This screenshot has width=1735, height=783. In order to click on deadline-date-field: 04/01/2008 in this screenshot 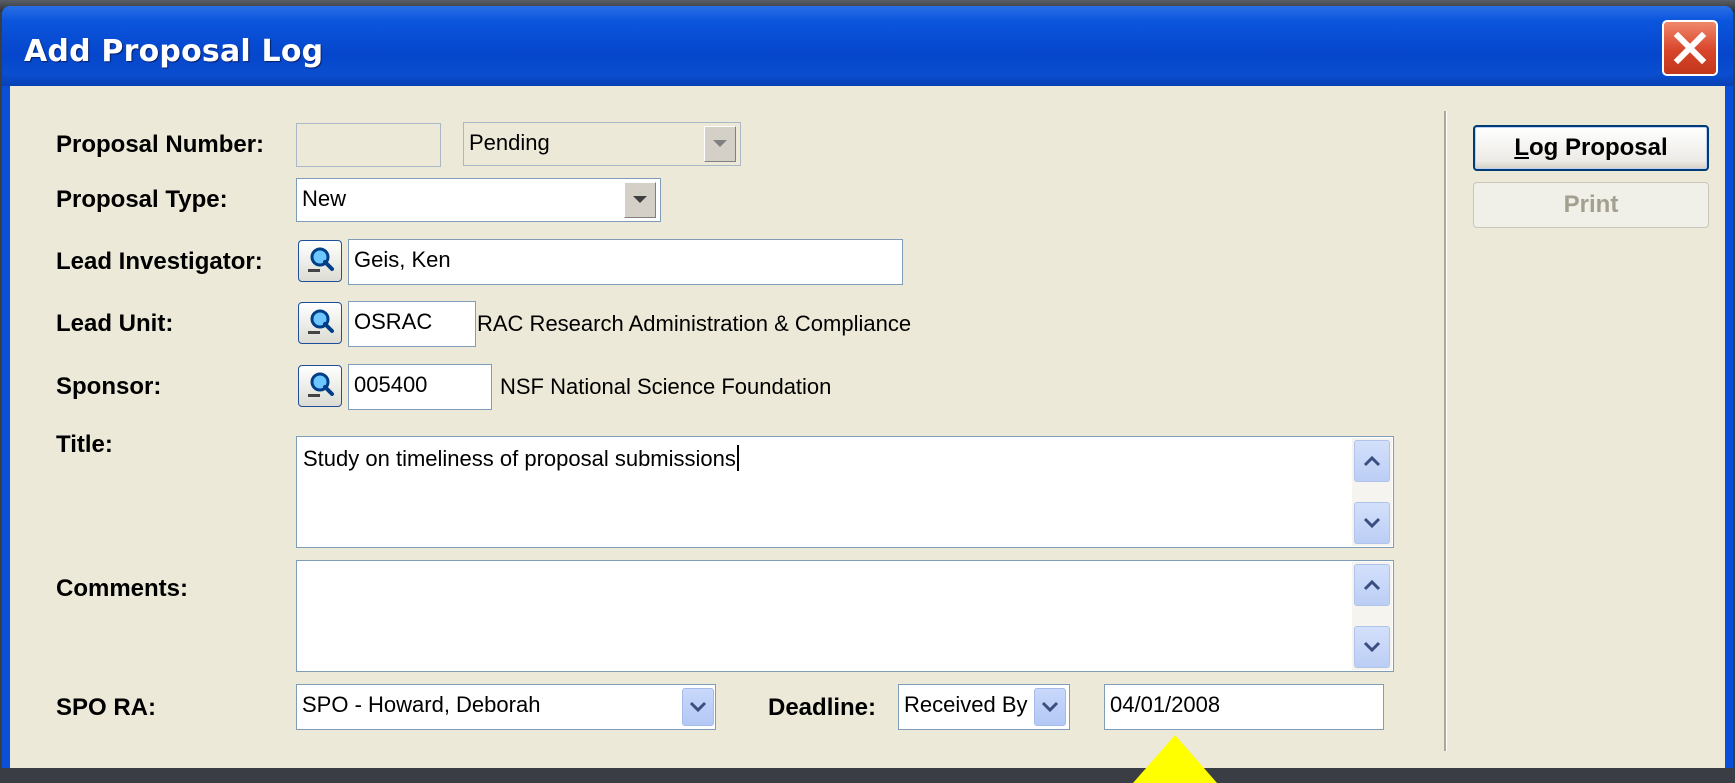, I will do `click(1244, 707)`.